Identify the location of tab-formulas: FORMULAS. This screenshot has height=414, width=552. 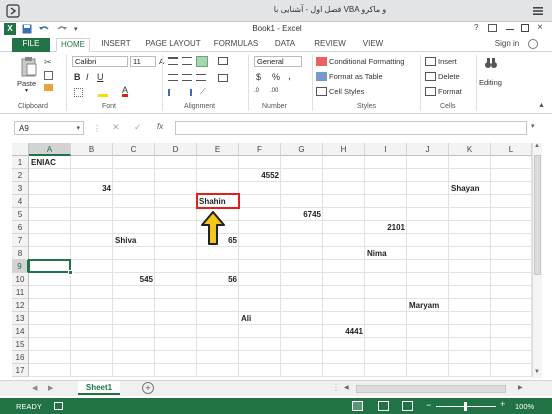
(236, 45).